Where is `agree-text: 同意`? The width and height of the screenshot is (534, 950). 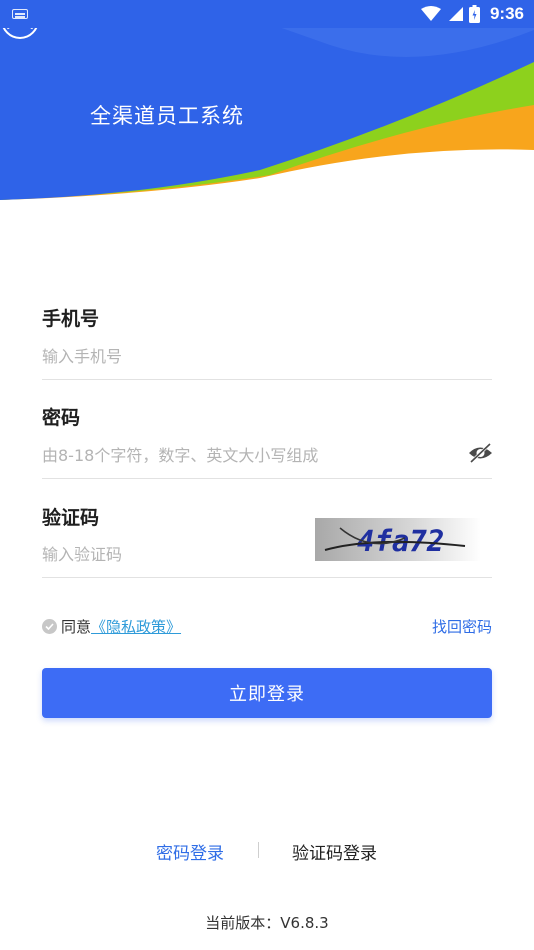 agree-text: 同意 is located at coordinates (76, 627).